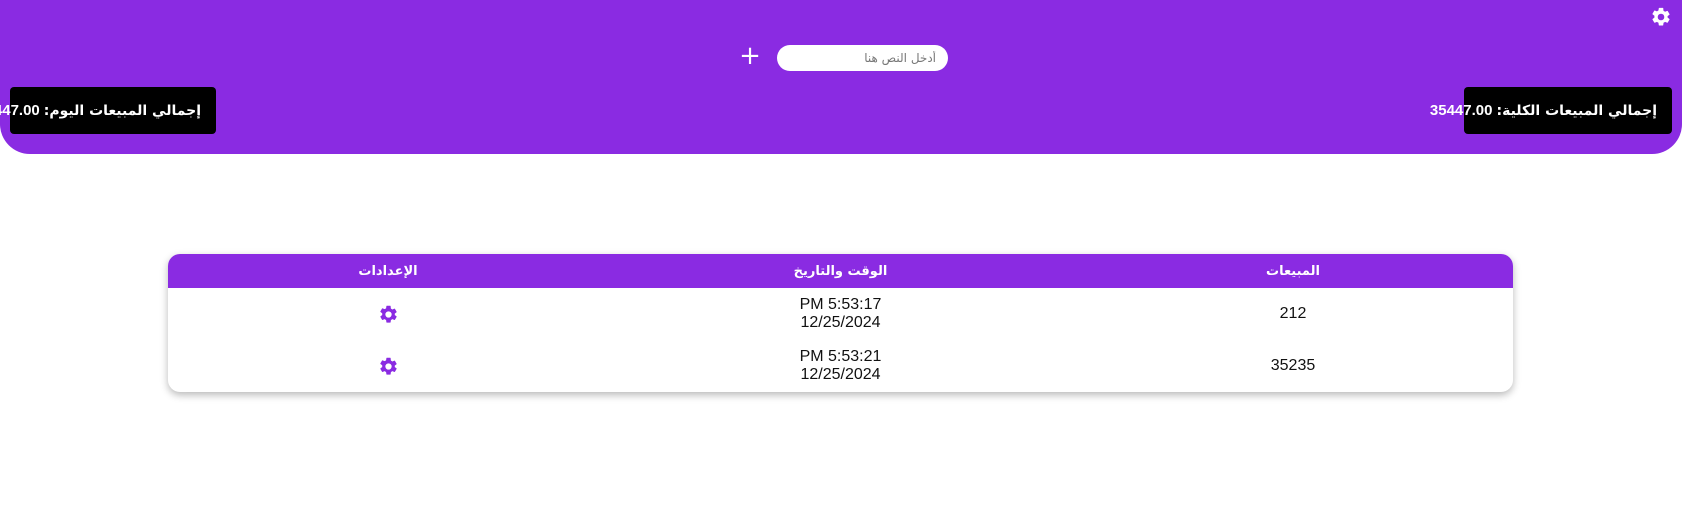 Image resolution: width=1682 pixels, height=510 pixels. Describe the element at coordinates (840, 304) in the screenshot. I see `cell-time: PM 5:53:17` at that location.